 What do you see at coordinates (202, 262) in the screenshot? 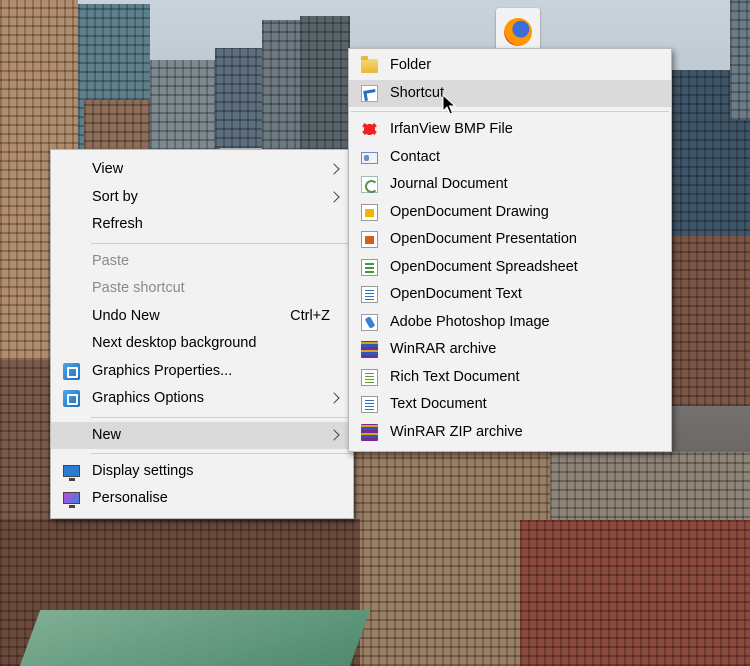
I see `menu-item-paste: Paste` at bounding box center [202, 262].